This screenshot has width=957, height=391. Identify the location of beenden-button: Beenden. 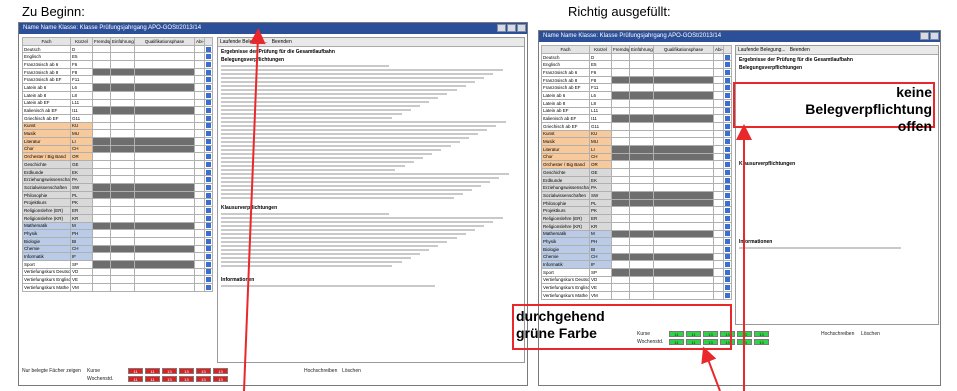
(800, 50).